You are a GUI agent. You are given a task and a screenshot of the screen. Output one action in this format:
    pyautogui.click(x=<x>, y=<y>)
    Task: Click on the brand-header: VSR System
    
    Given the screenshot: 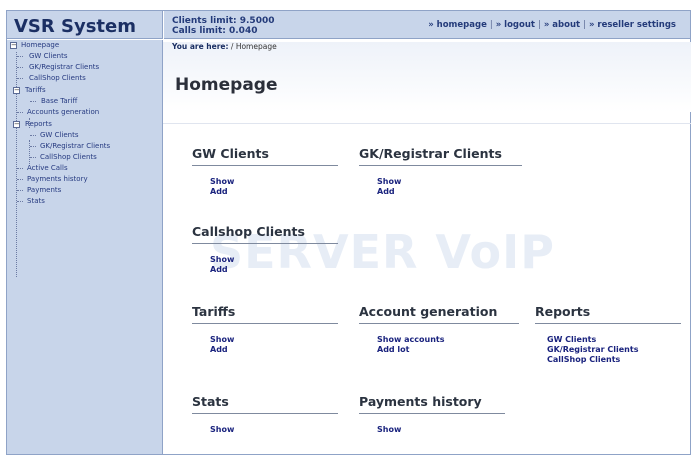 What is the action you would take?
    pyautogui.click(x=85, y=25)
    